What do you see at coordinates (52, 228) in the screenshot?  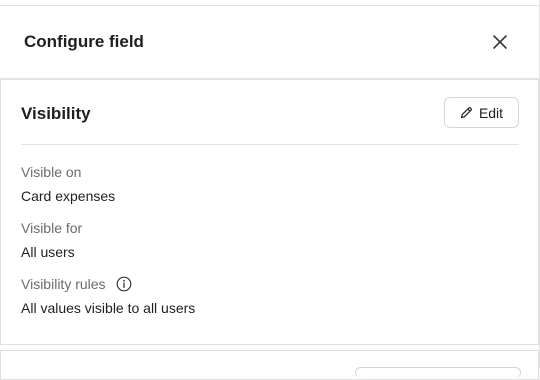 I see `visible-for-label: Visible for` at bounding box center [52, 228].